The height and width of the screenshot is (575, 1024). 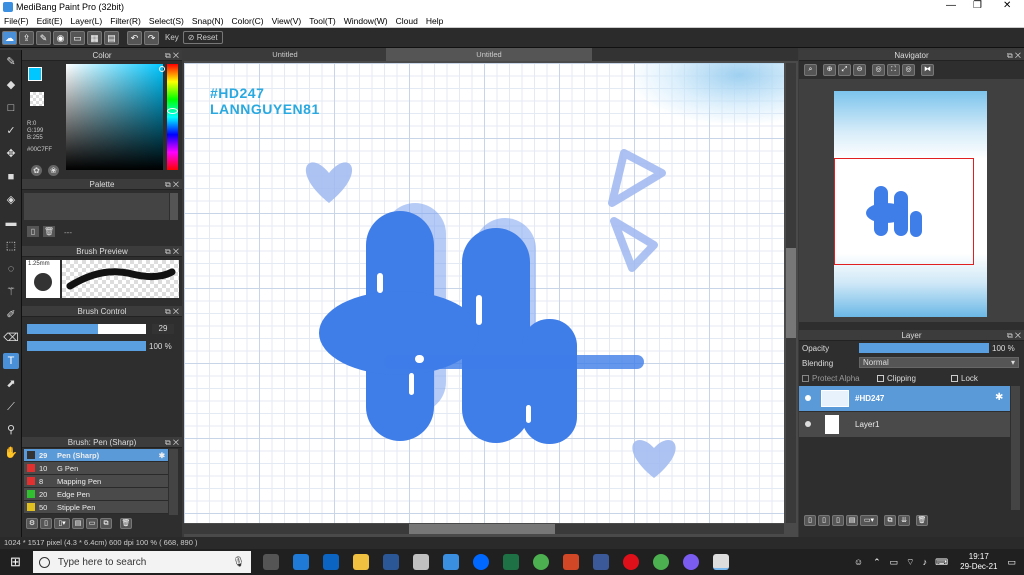 I want to click on duplicate-brush-icon: ⧉, so click(x=106, y=523).